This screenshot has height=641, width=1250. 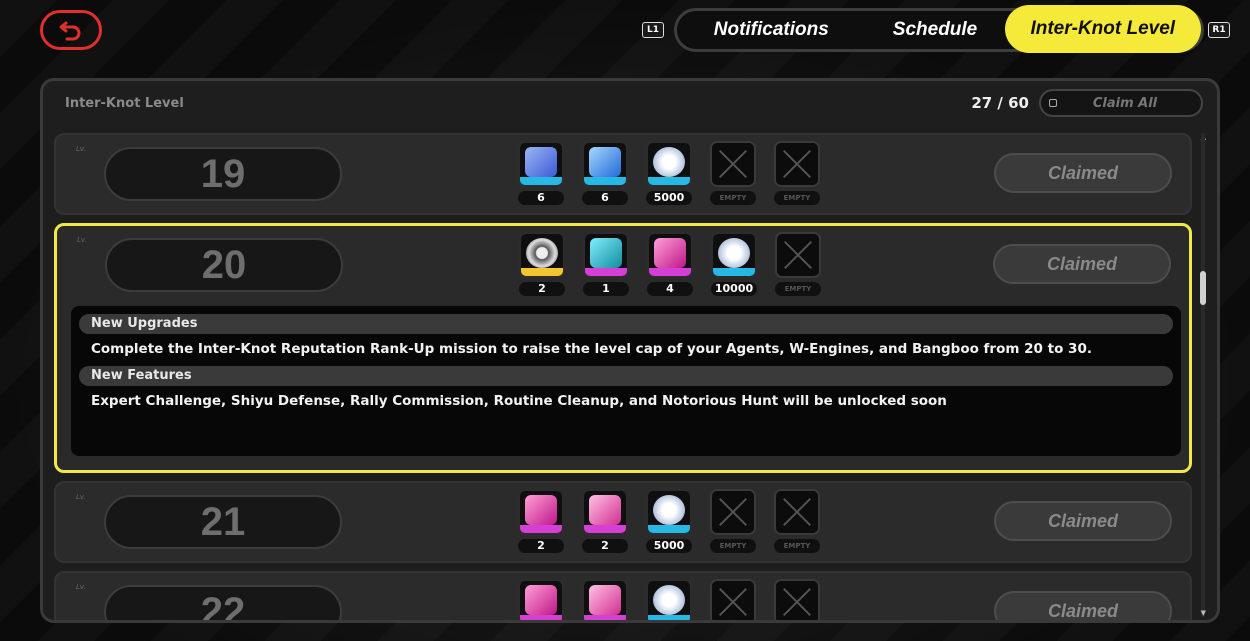 I want to click on reward-list: 2 2 5000 EMPTY EMPTY, so click(x=669, y=521).